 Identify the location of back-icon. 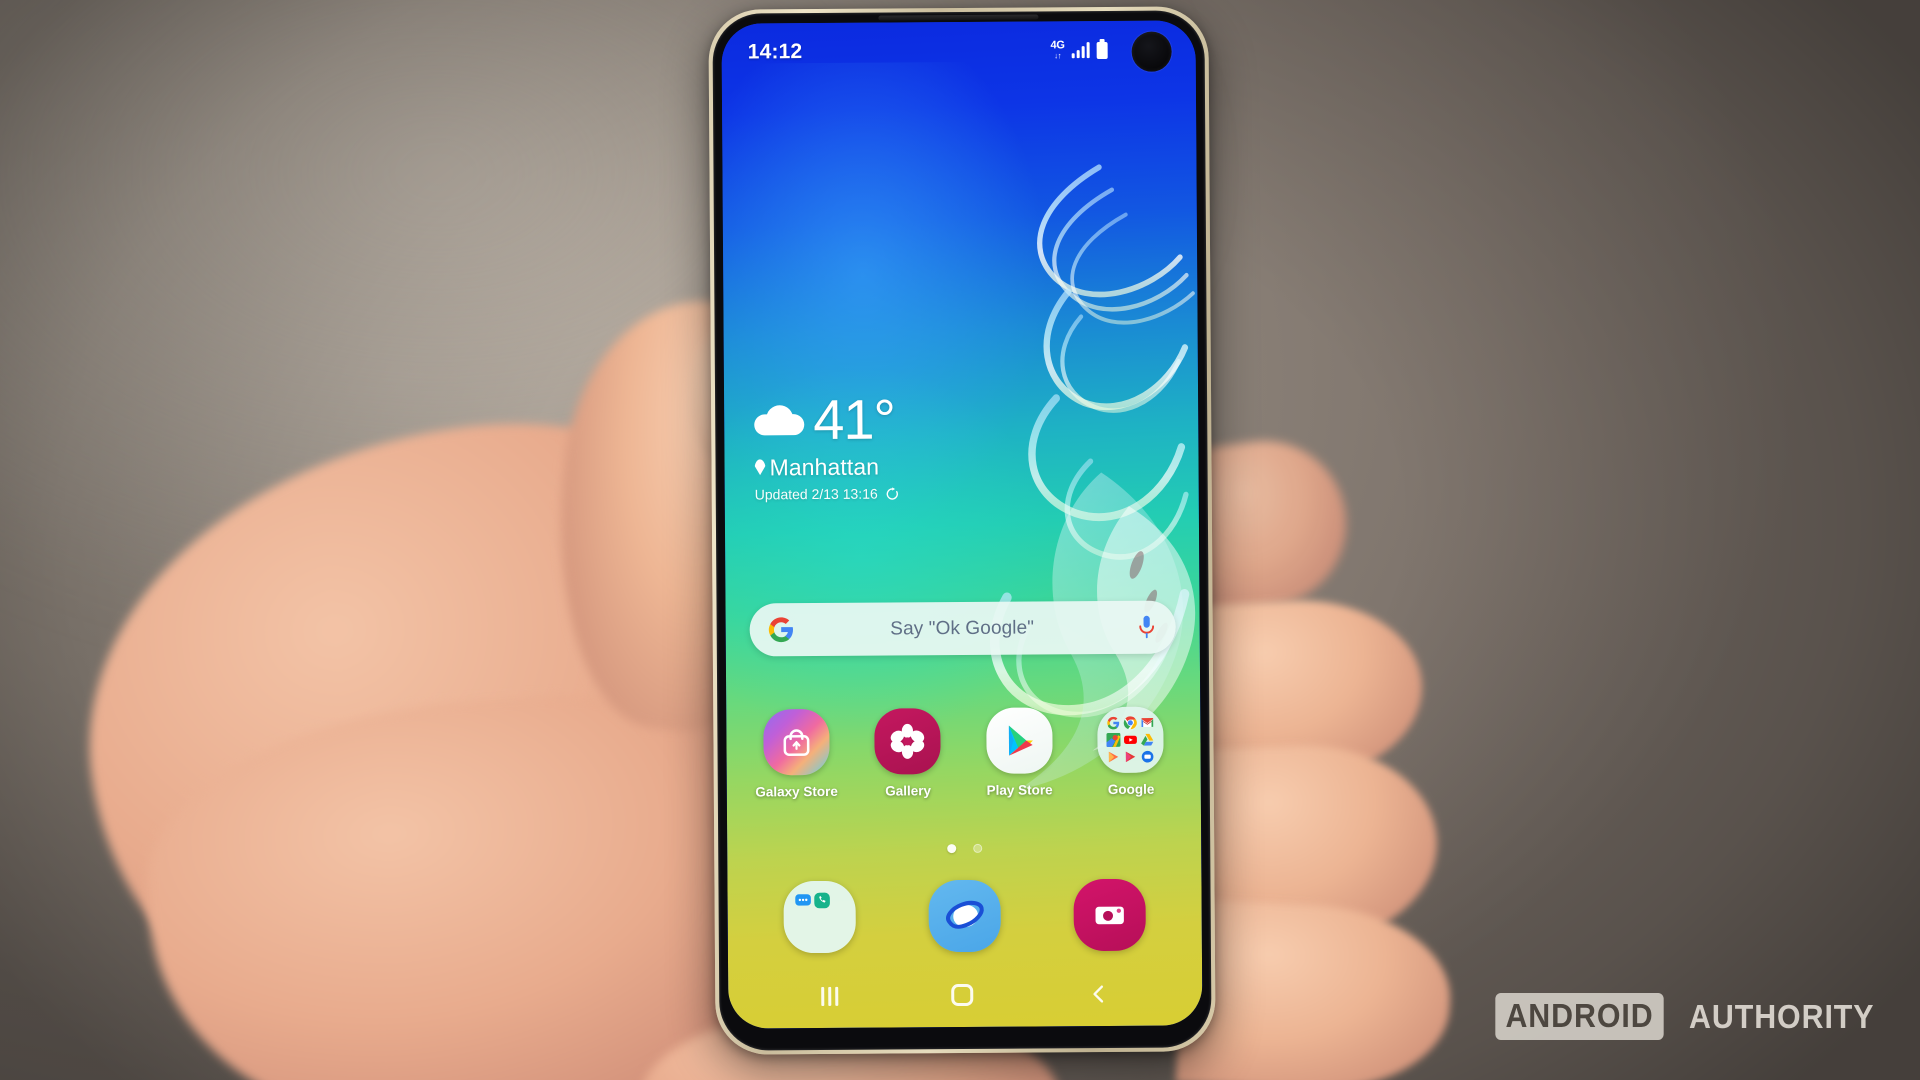
(1098, 994).